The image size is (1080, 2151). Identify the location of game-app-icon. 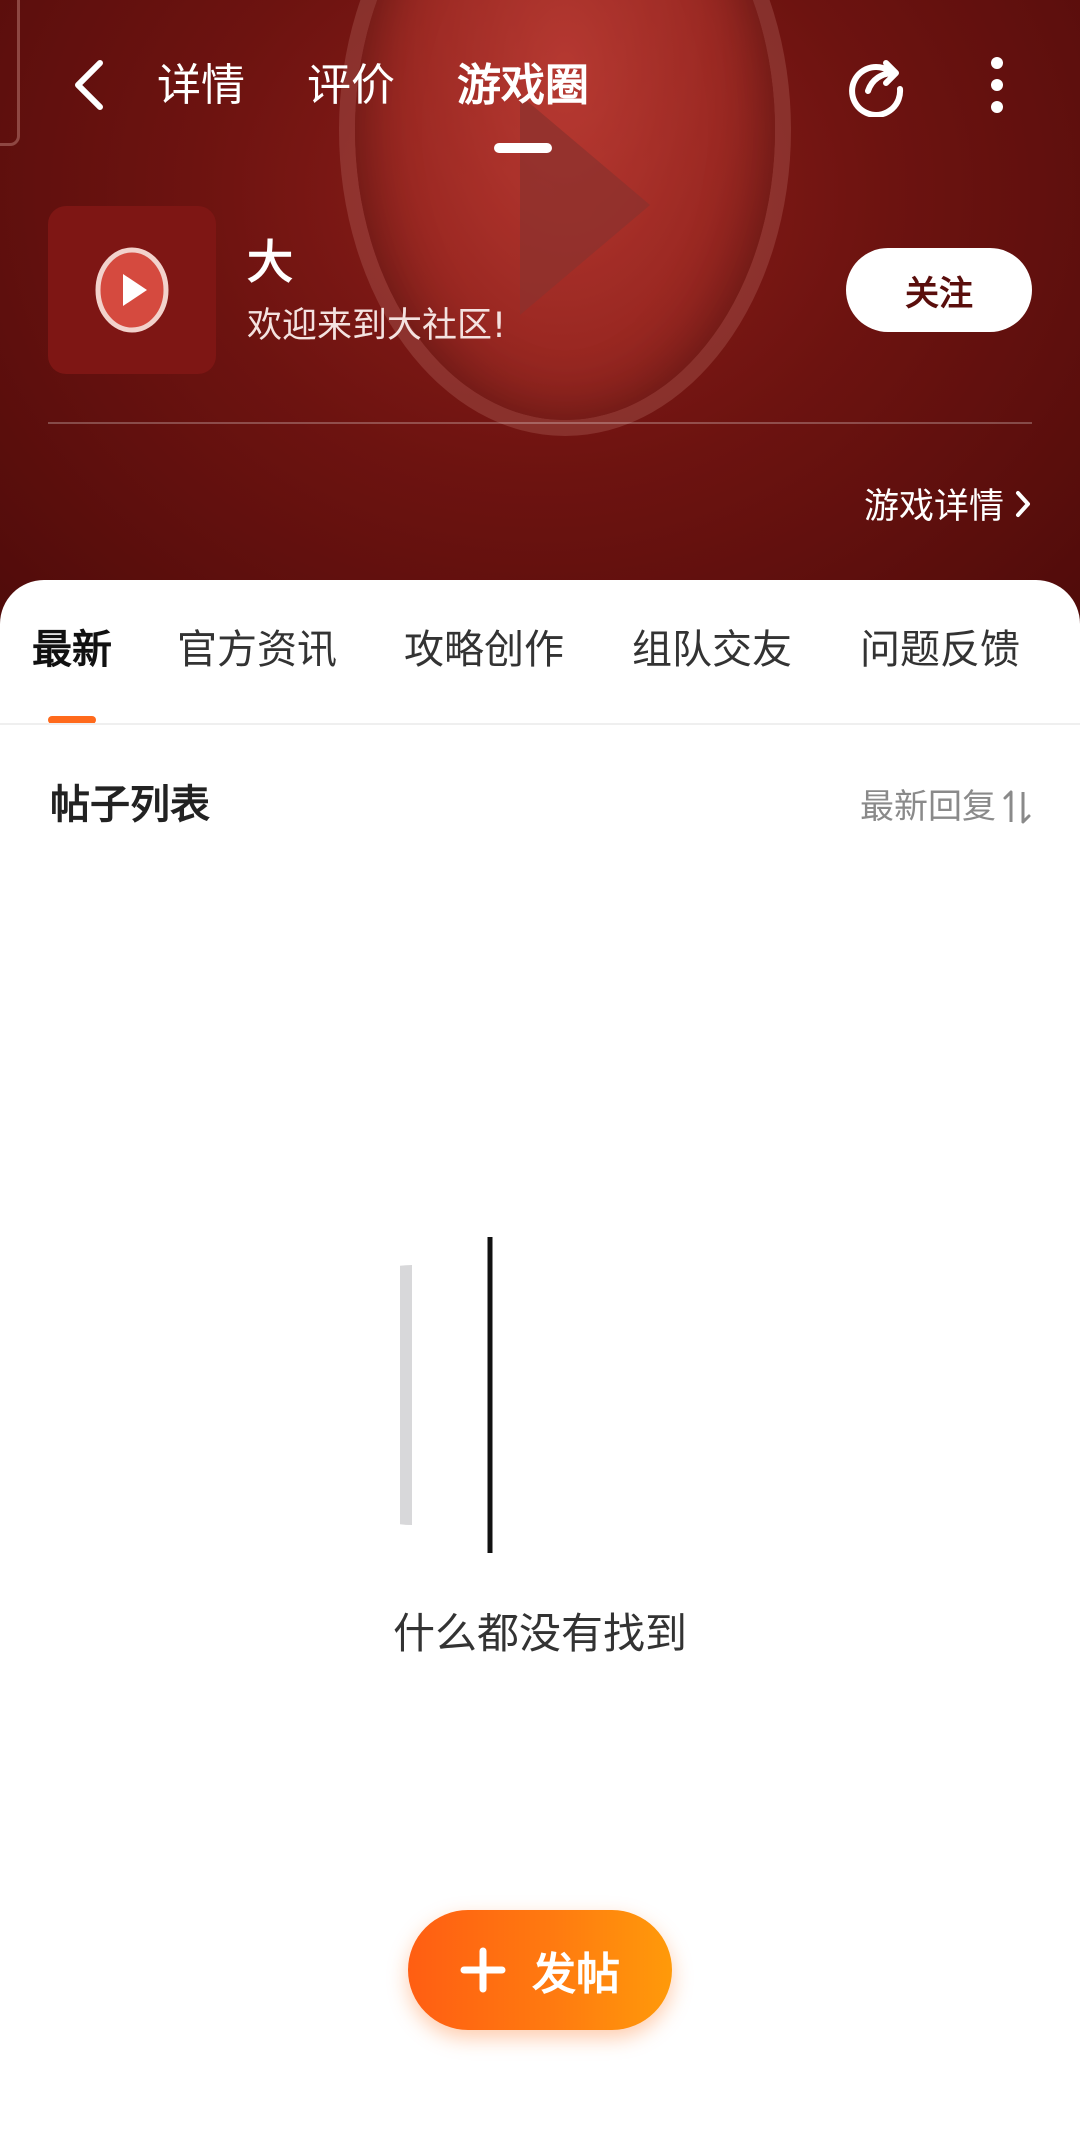
(132, 290).